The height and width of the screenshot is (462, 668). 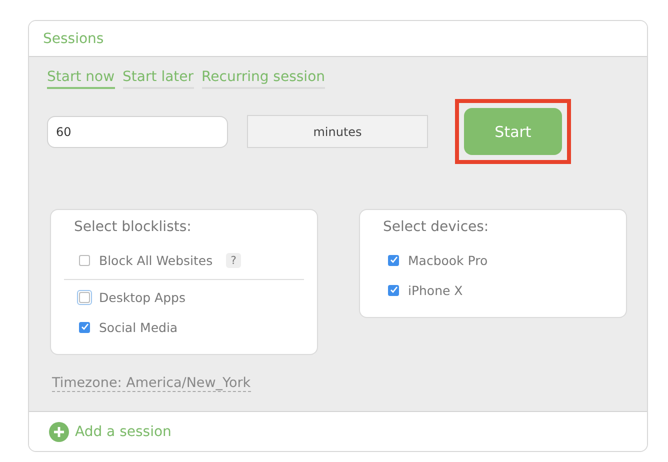 I want to click on tab: Recurring session, so click(x=264, y=79).